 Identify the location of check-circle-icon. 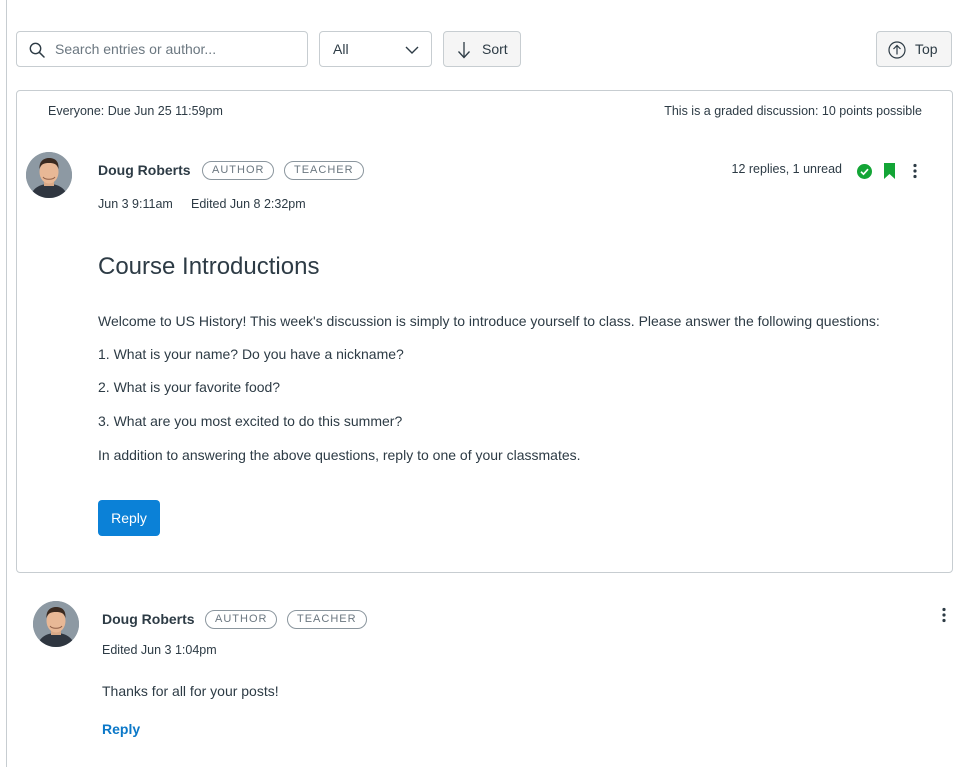
(864, 171).